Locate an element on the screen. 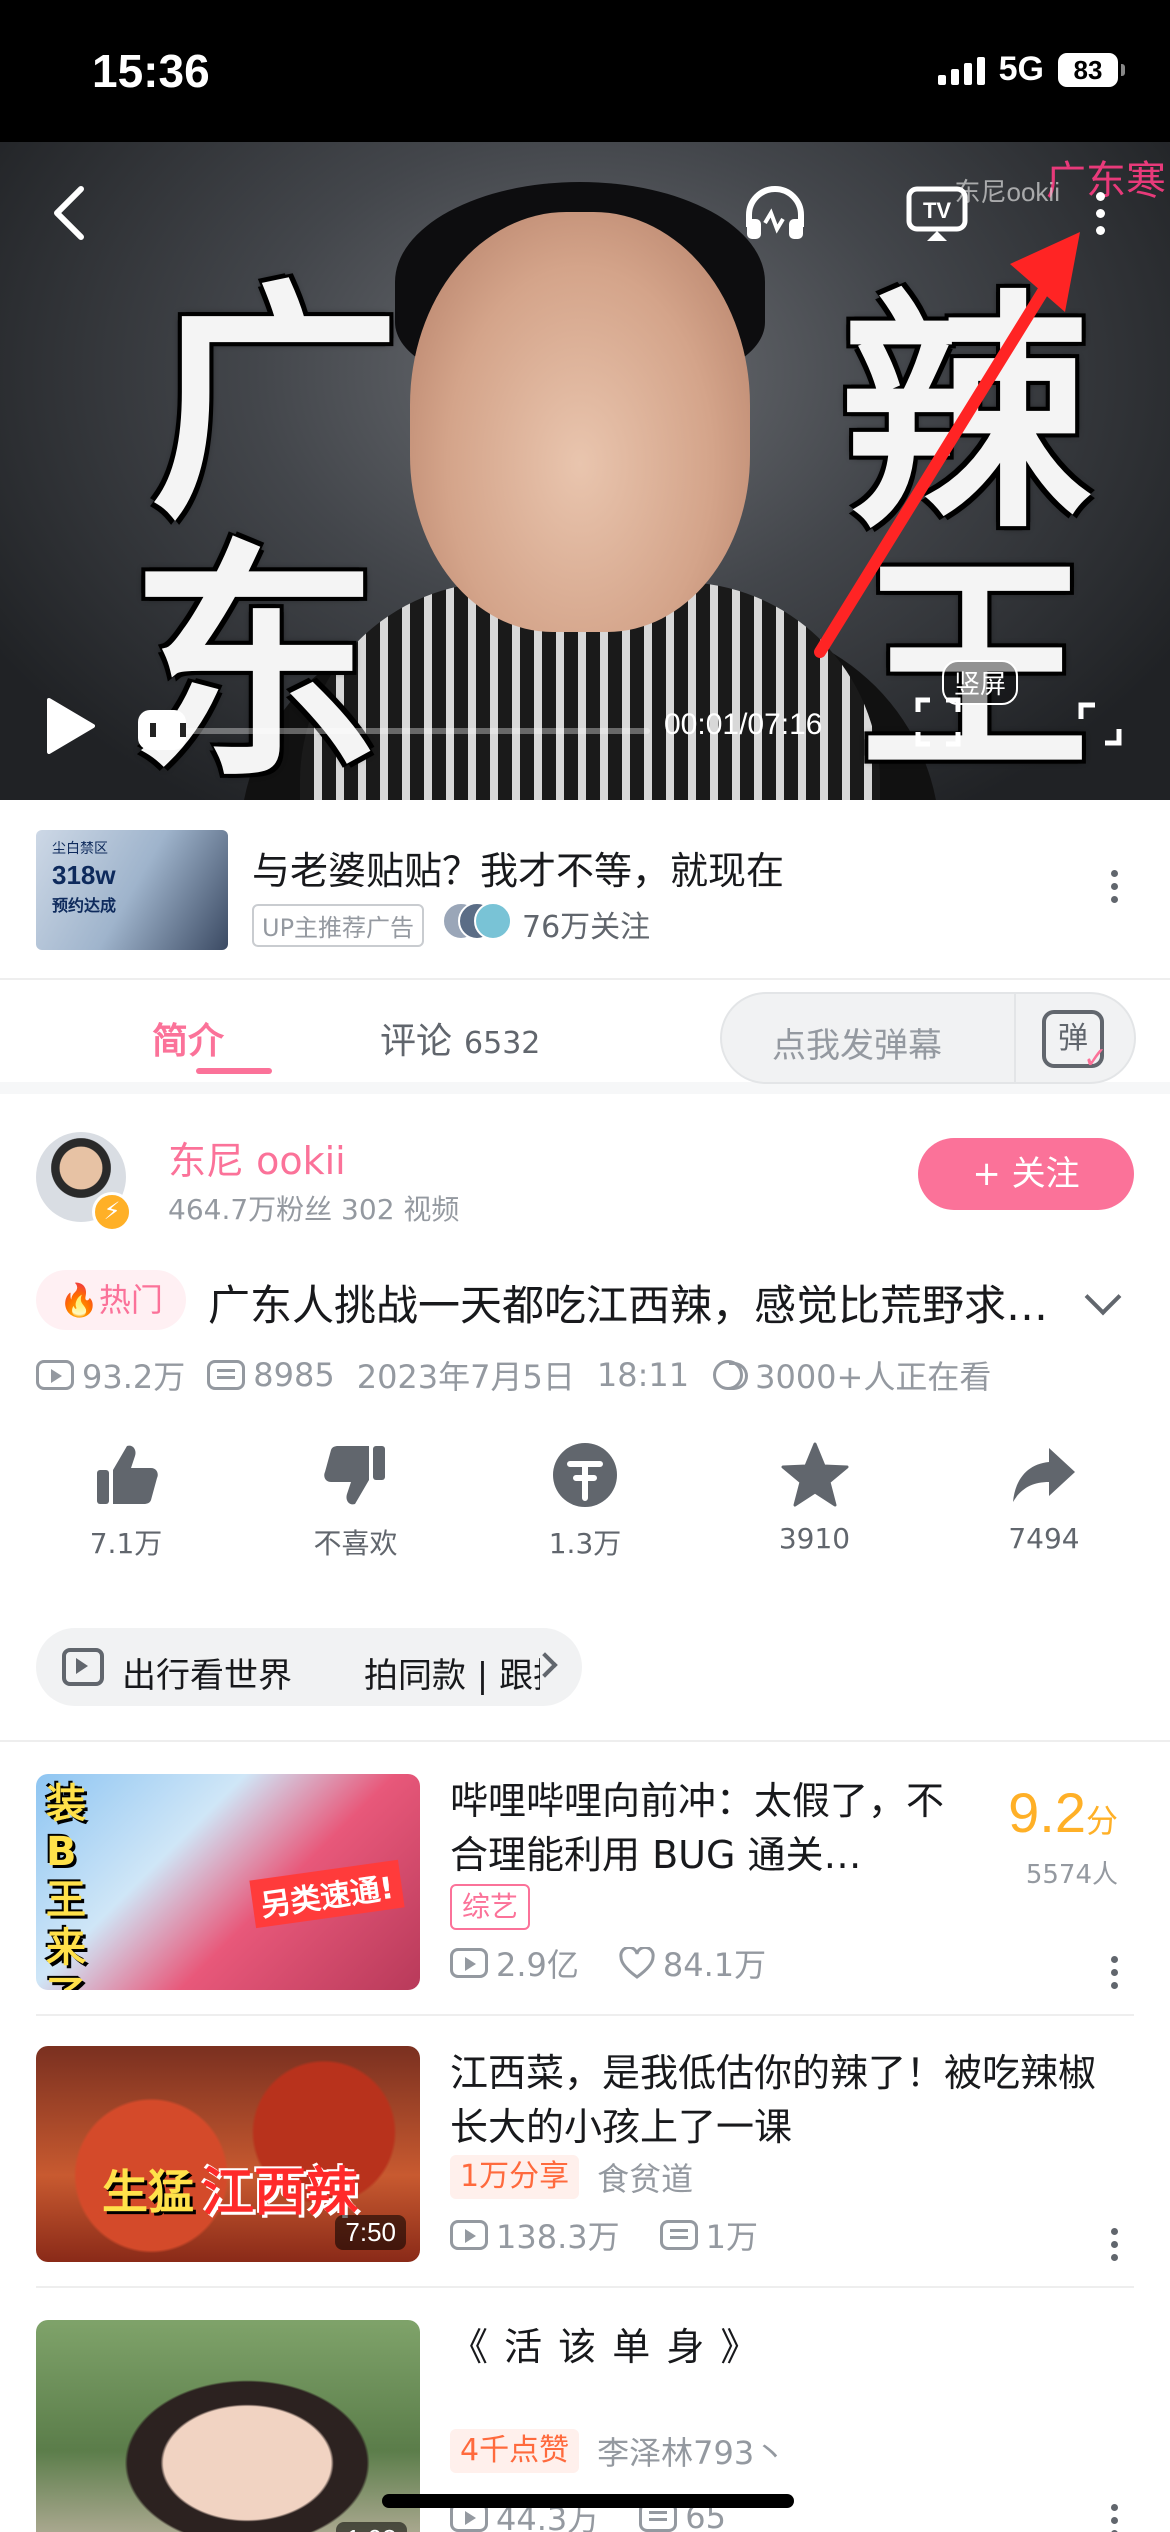 The width and height of the screenshot is (1170, 2532). rec-score-value: 9.2 is located at coordinates (1047, 1812).